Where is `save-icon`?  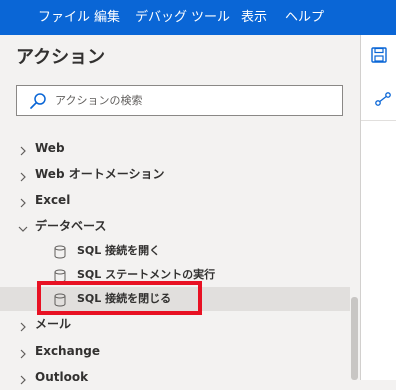 save-icon is located at coordinates (379, 55).